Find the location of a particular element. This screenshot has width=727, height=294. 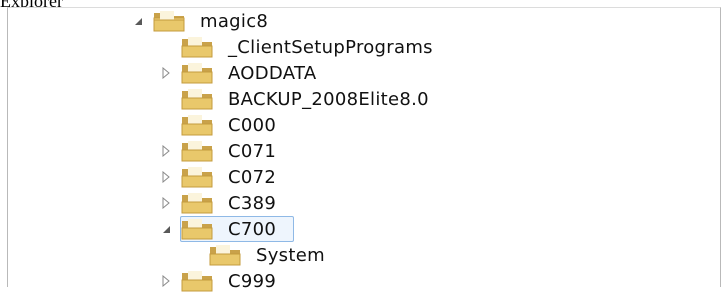

tree-item-backup: BACKUP_2008Elite8.0 is located at coordinates (292, 99).